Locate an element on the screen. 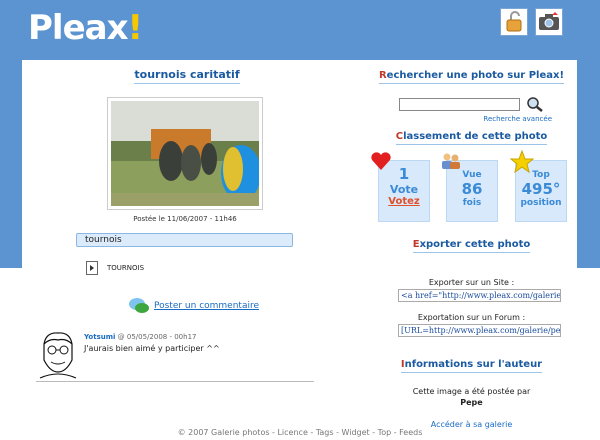 The width and height of the screenshot is (600, 440). login-button is located at coordinates (514, 22).